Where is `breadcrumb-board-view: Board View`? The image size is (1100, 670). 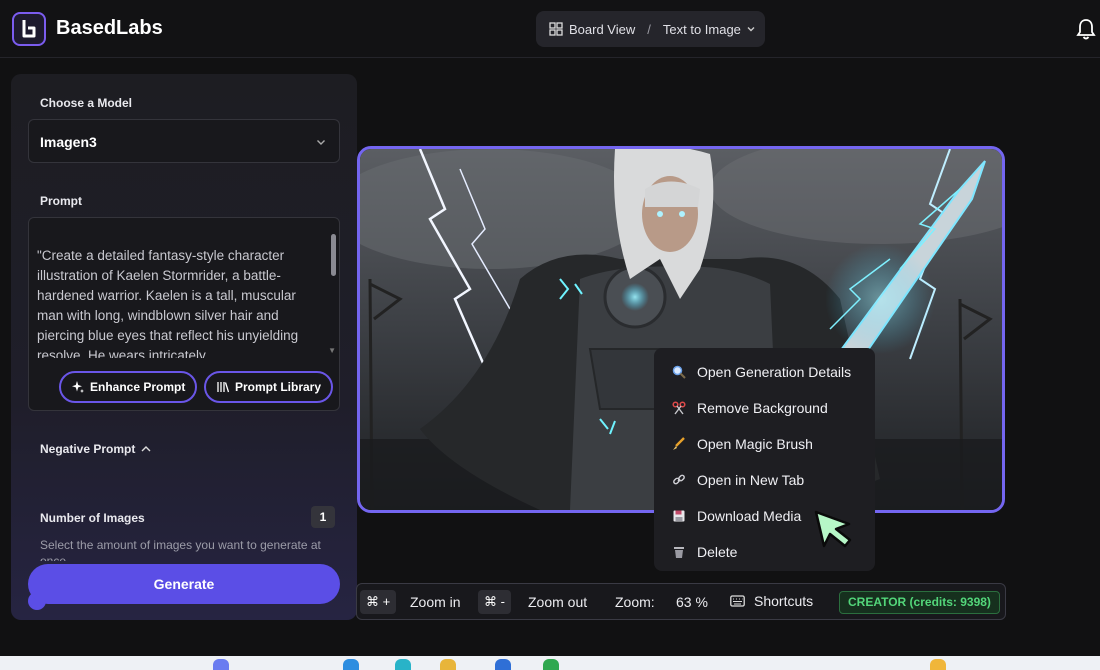
breadcrumb-board-view: Board View is located at coordinates (602, 29).